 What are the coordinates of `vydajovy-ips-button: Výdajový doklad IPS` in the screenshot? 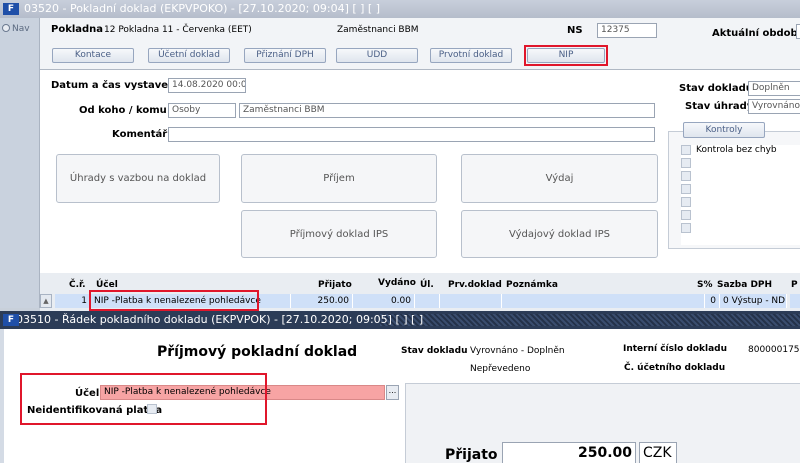 It's located at (559, 234).